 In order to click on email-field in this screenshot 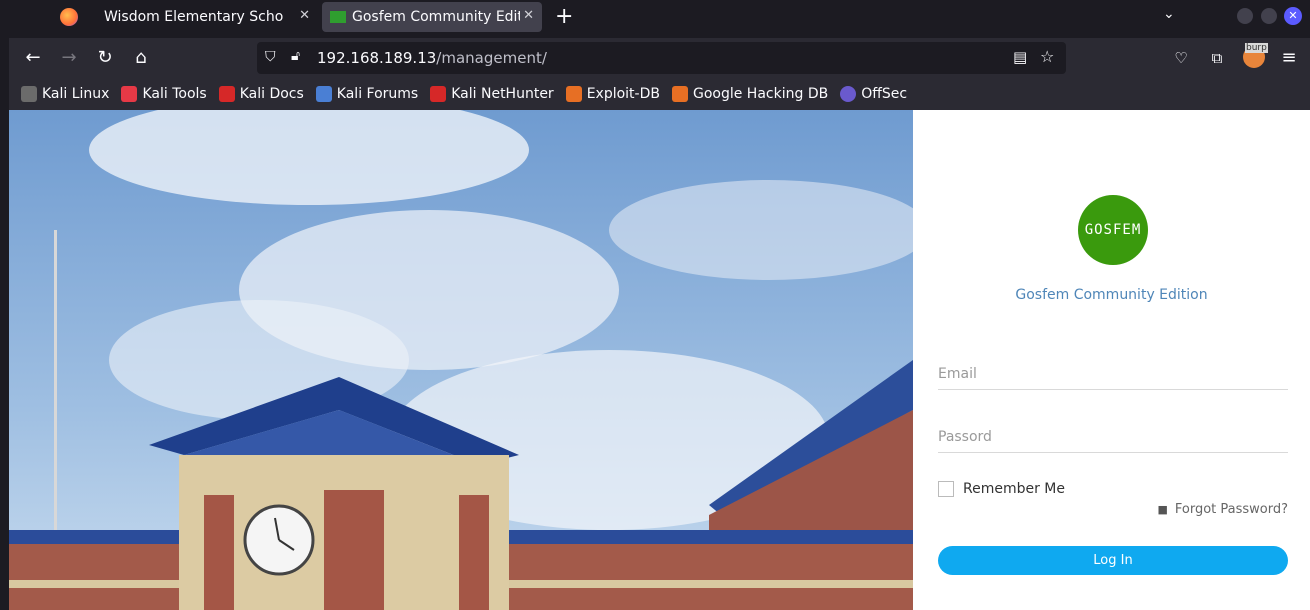, I will do `click(1113, 374)`.